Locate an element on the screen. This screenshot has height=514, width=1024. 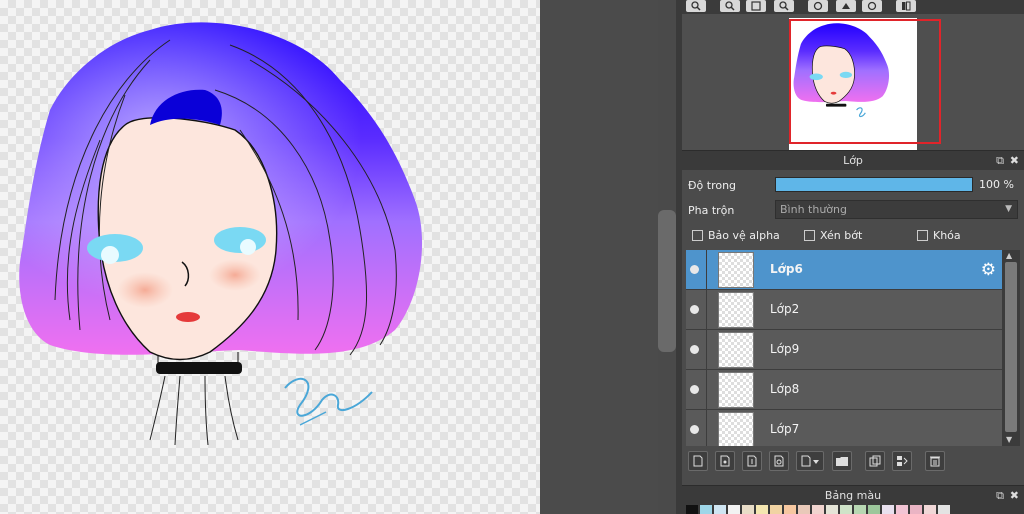
delete-layer-button is located at coordinates (935, 461).